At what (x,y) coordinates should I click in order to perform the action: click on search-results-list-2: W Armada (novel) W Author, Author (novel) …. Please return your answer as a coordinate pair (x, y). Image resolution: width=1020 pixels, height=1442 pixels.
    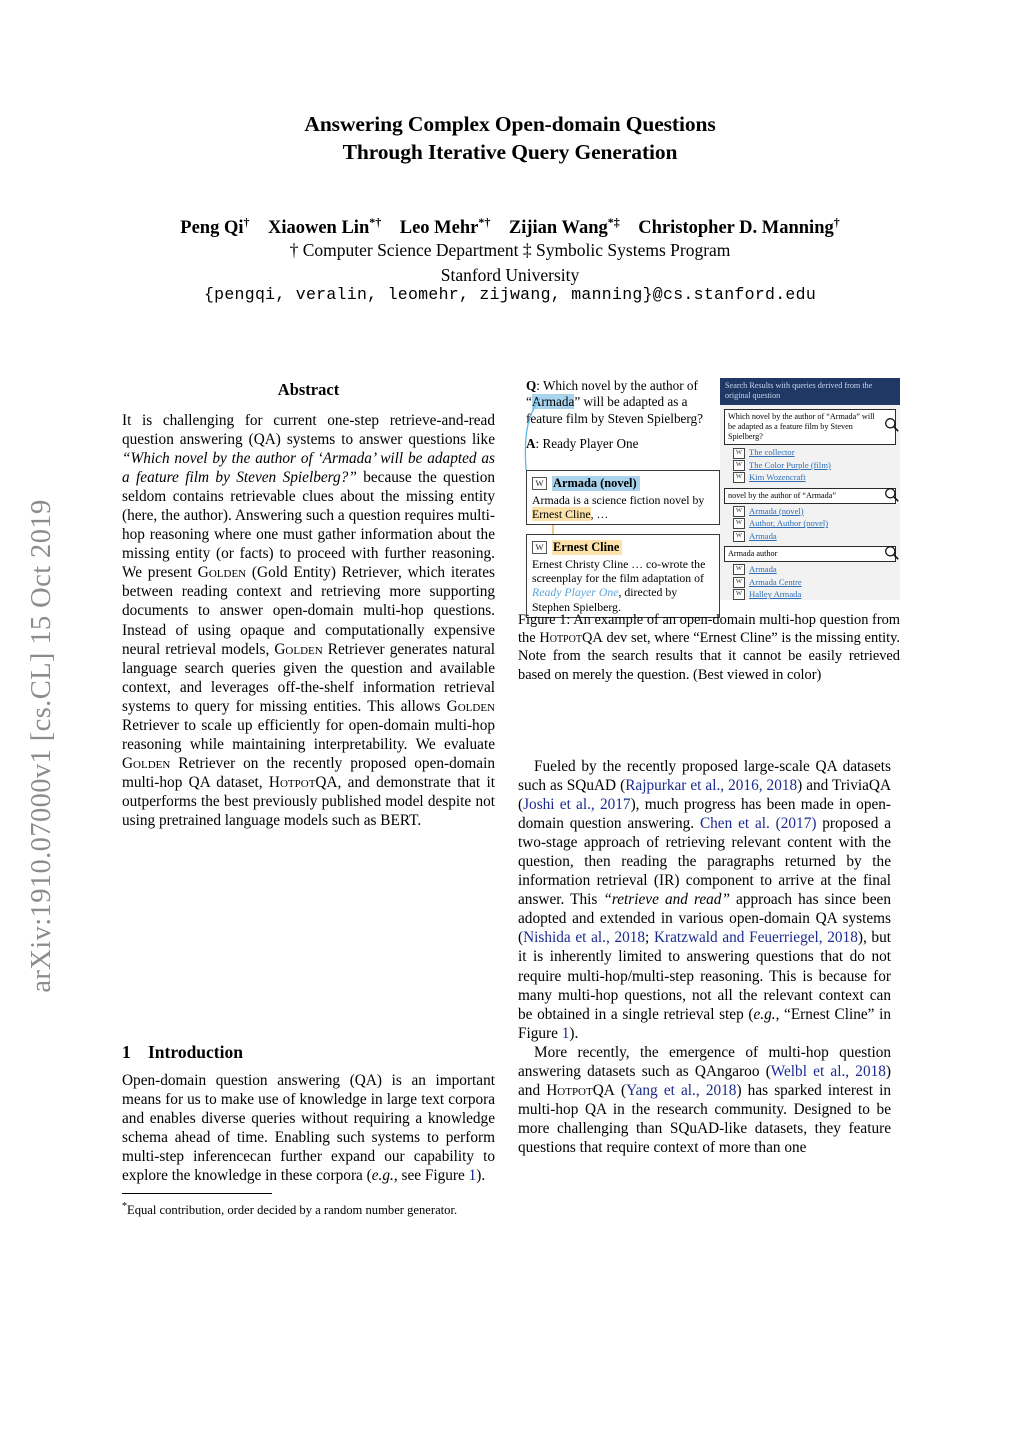
    Looking at the image, I should click on (814, 524).